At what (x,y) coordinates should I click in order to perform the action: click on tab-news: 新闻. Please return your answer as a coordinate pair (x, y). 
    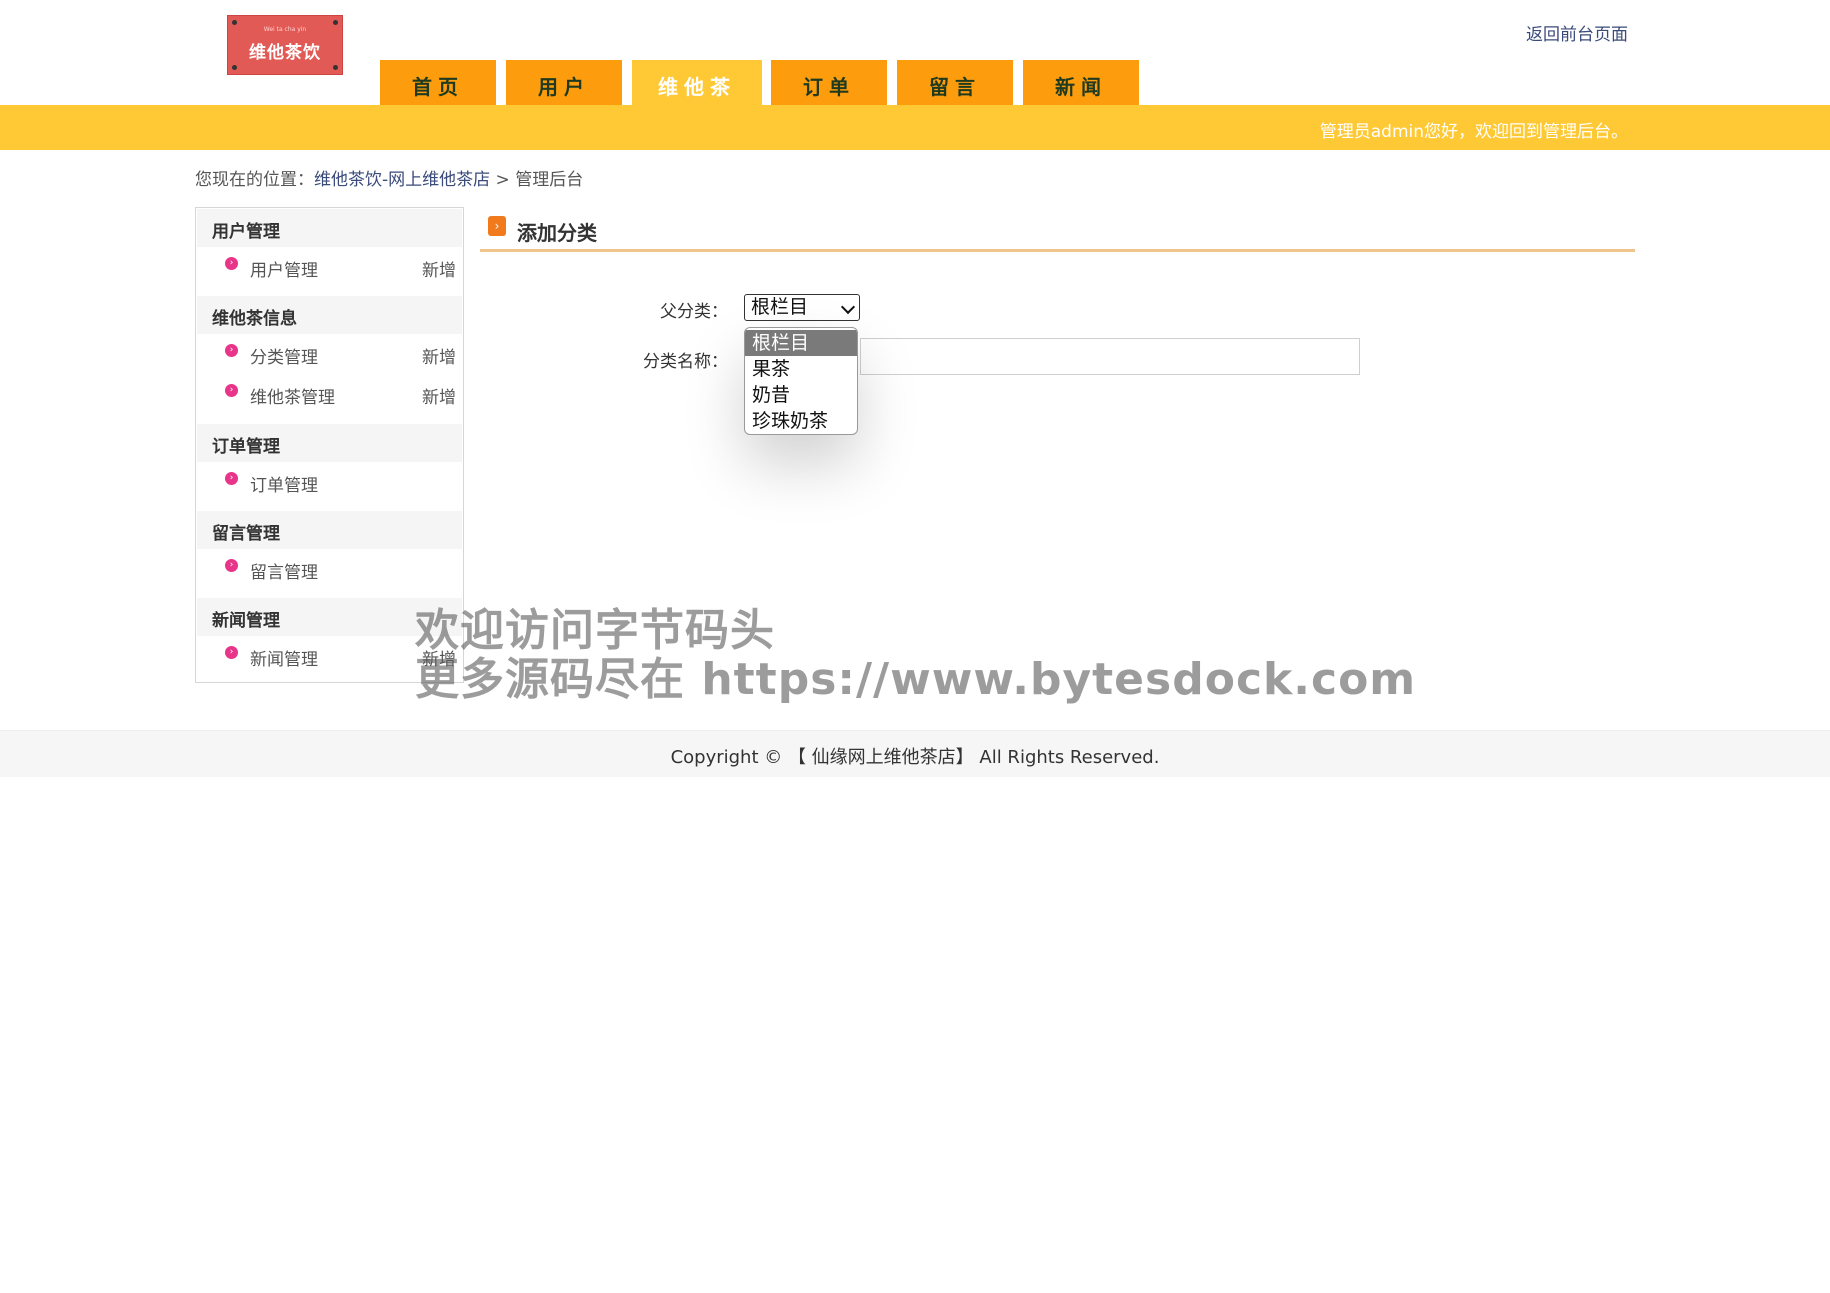
    Looking at the image, I should click on (1081, 82).